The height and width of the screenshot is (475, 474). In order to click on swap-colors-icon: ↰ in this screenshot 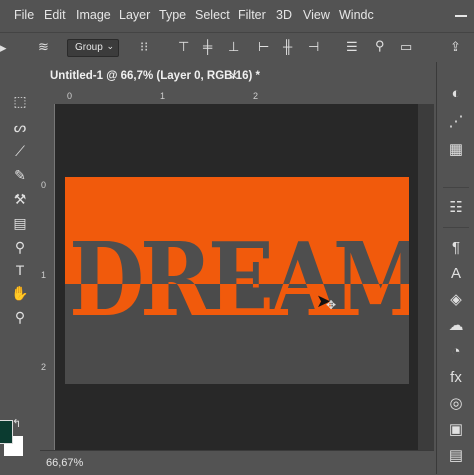, I will do `click(16, 423)`.